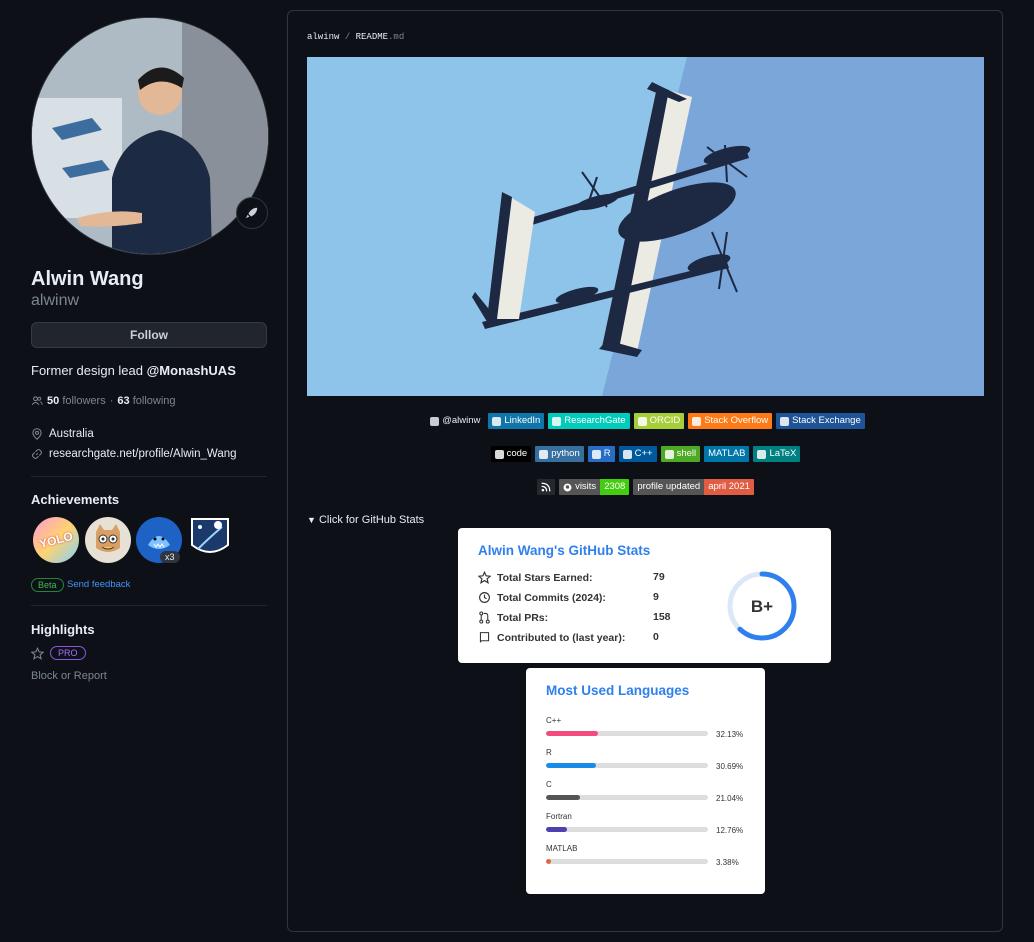  I want to click on language-percent: 3.38%, so click(727, 862).